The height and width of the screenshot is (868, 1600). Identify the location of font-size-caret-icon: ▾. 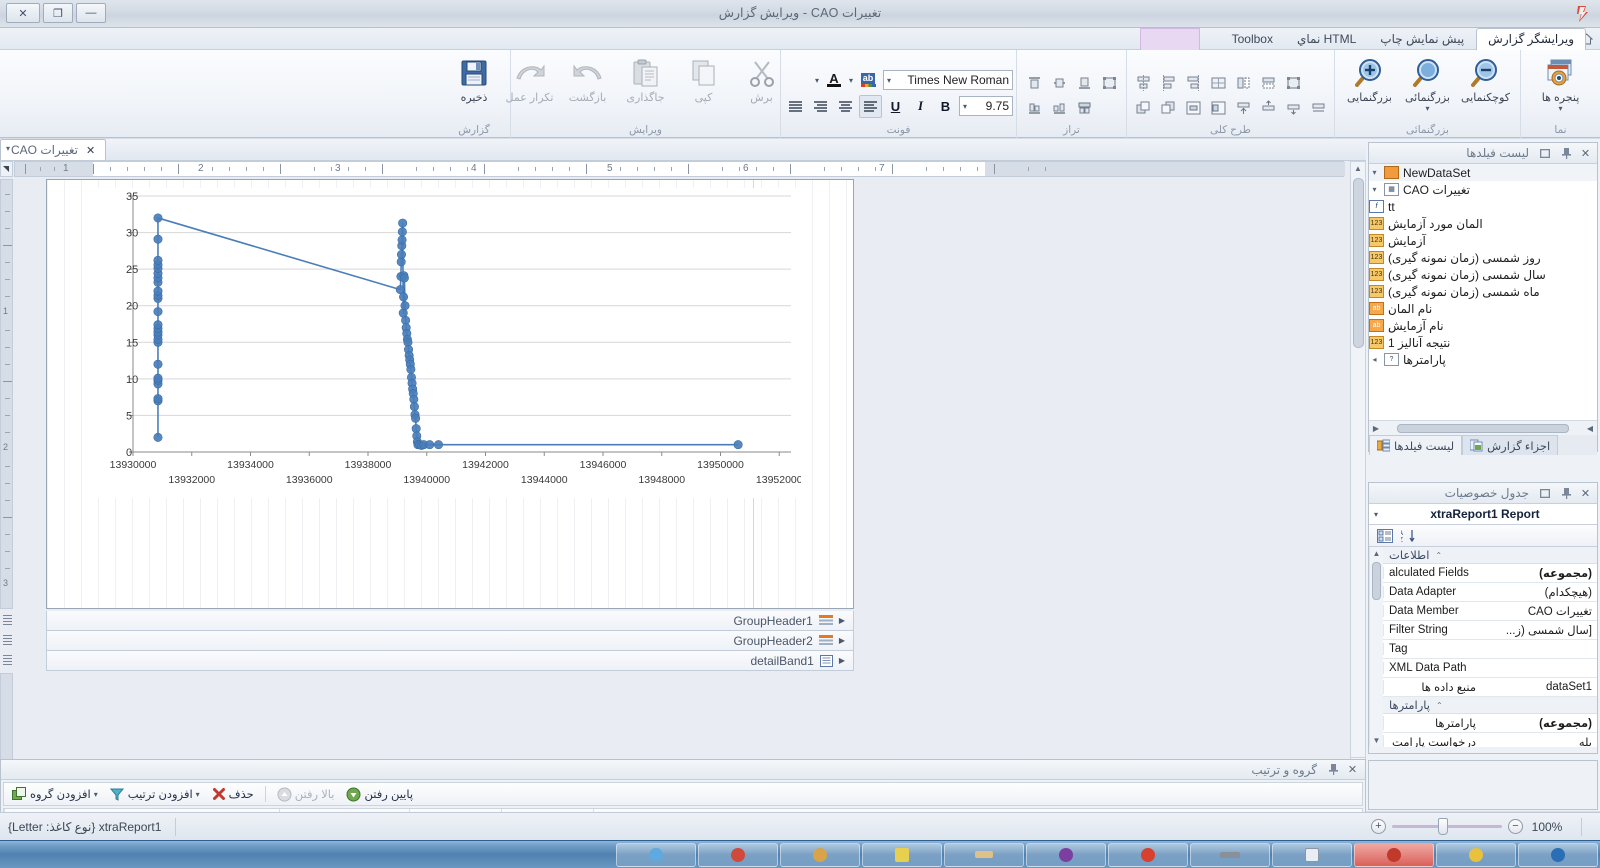
(965, 106).